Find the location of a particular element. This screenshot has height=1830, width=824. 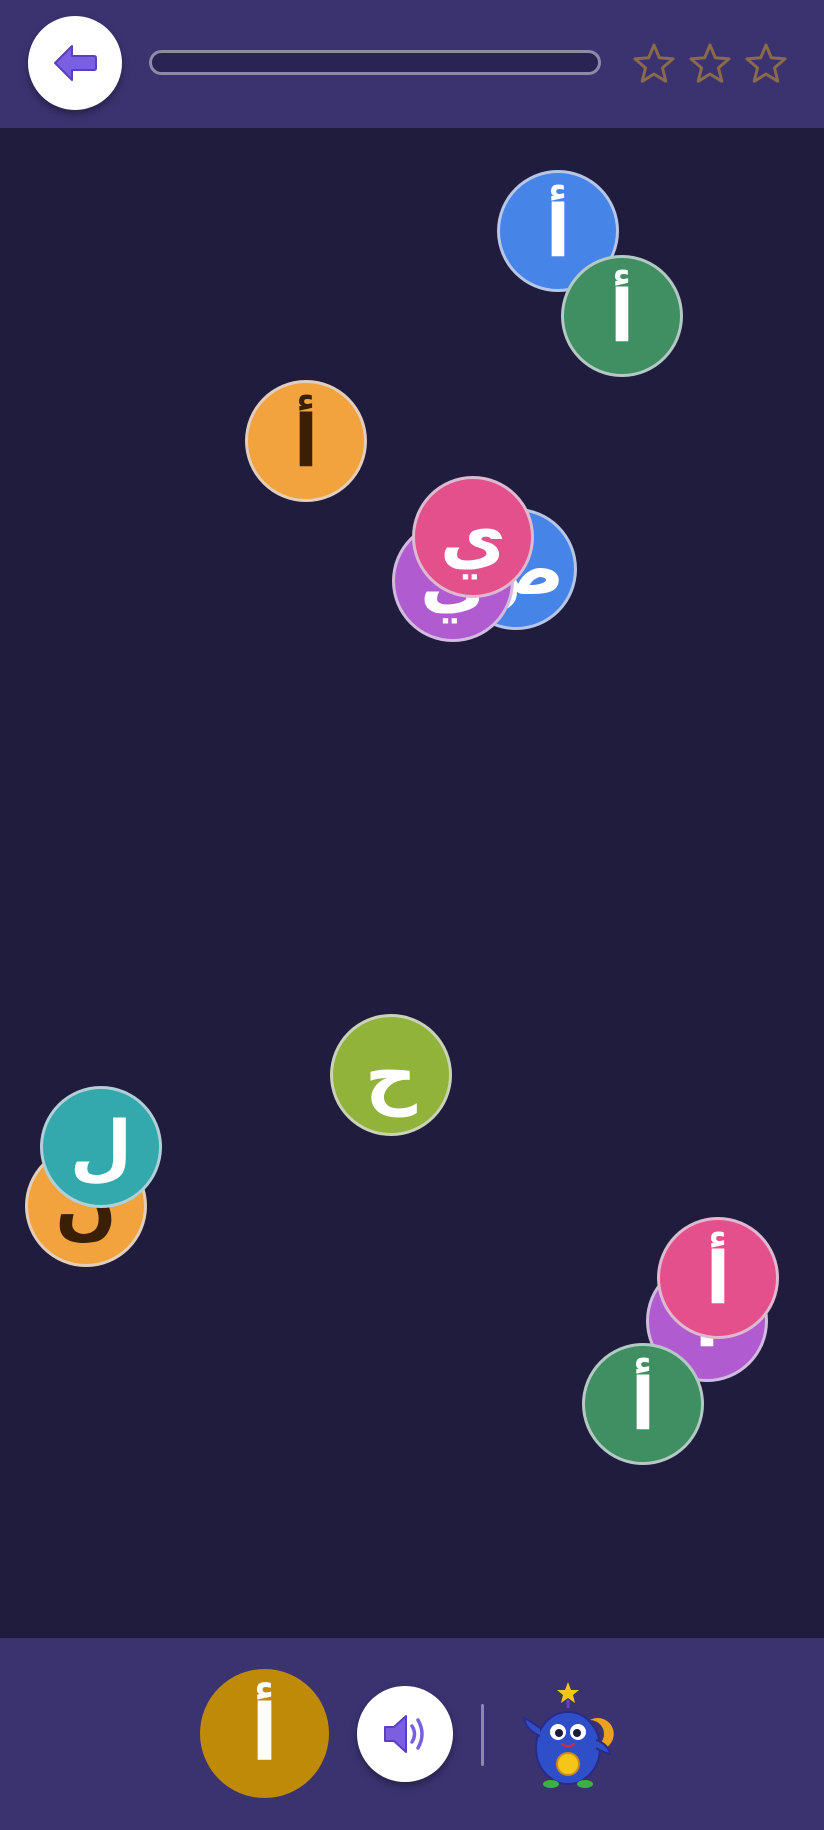

level-progress-bar is located at coordinates (375, 62).